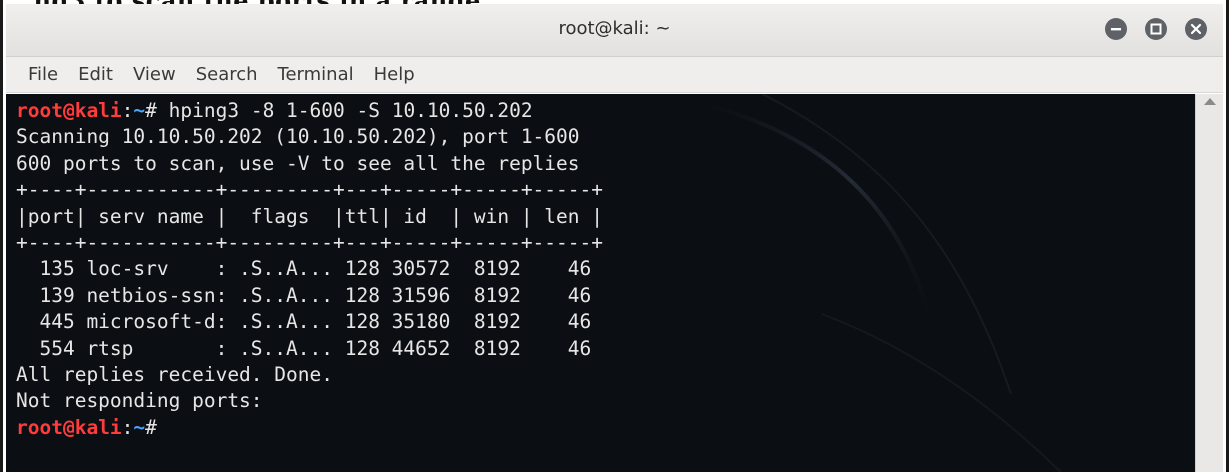 This screenshot has width=1229, height=472. I want to click on terminal-output-line: 554 rtsp : .S..A... 128 44652 8192 46, so click(304, 348).